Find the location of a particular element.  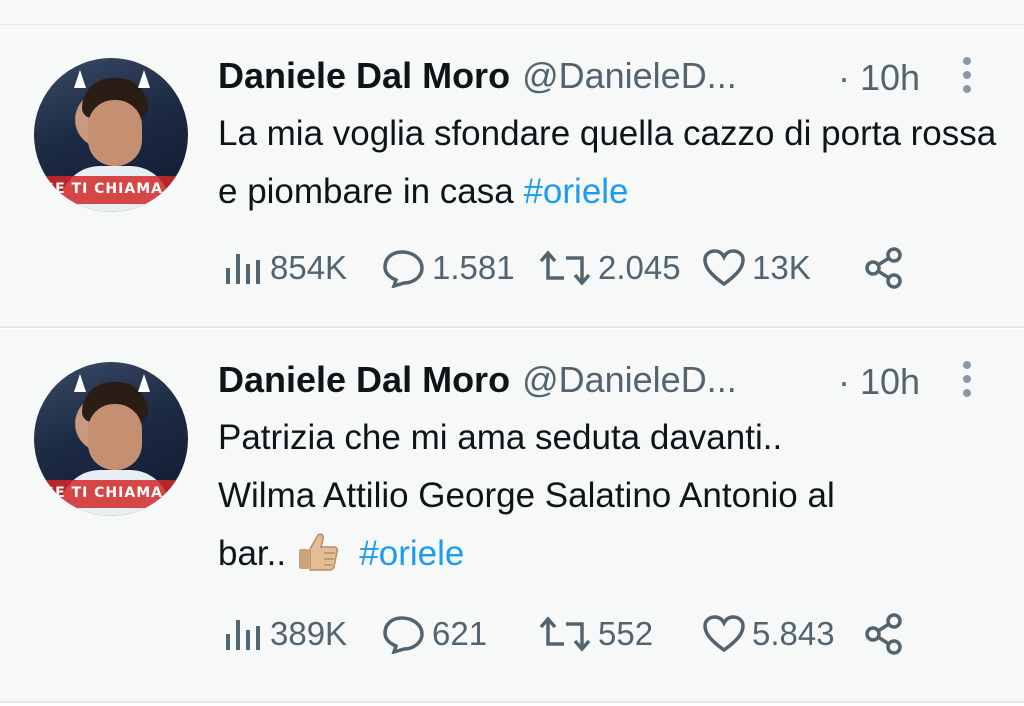

tweet-actions: 854K 1.581 2.045 13K is located at coordinates (574, 268).